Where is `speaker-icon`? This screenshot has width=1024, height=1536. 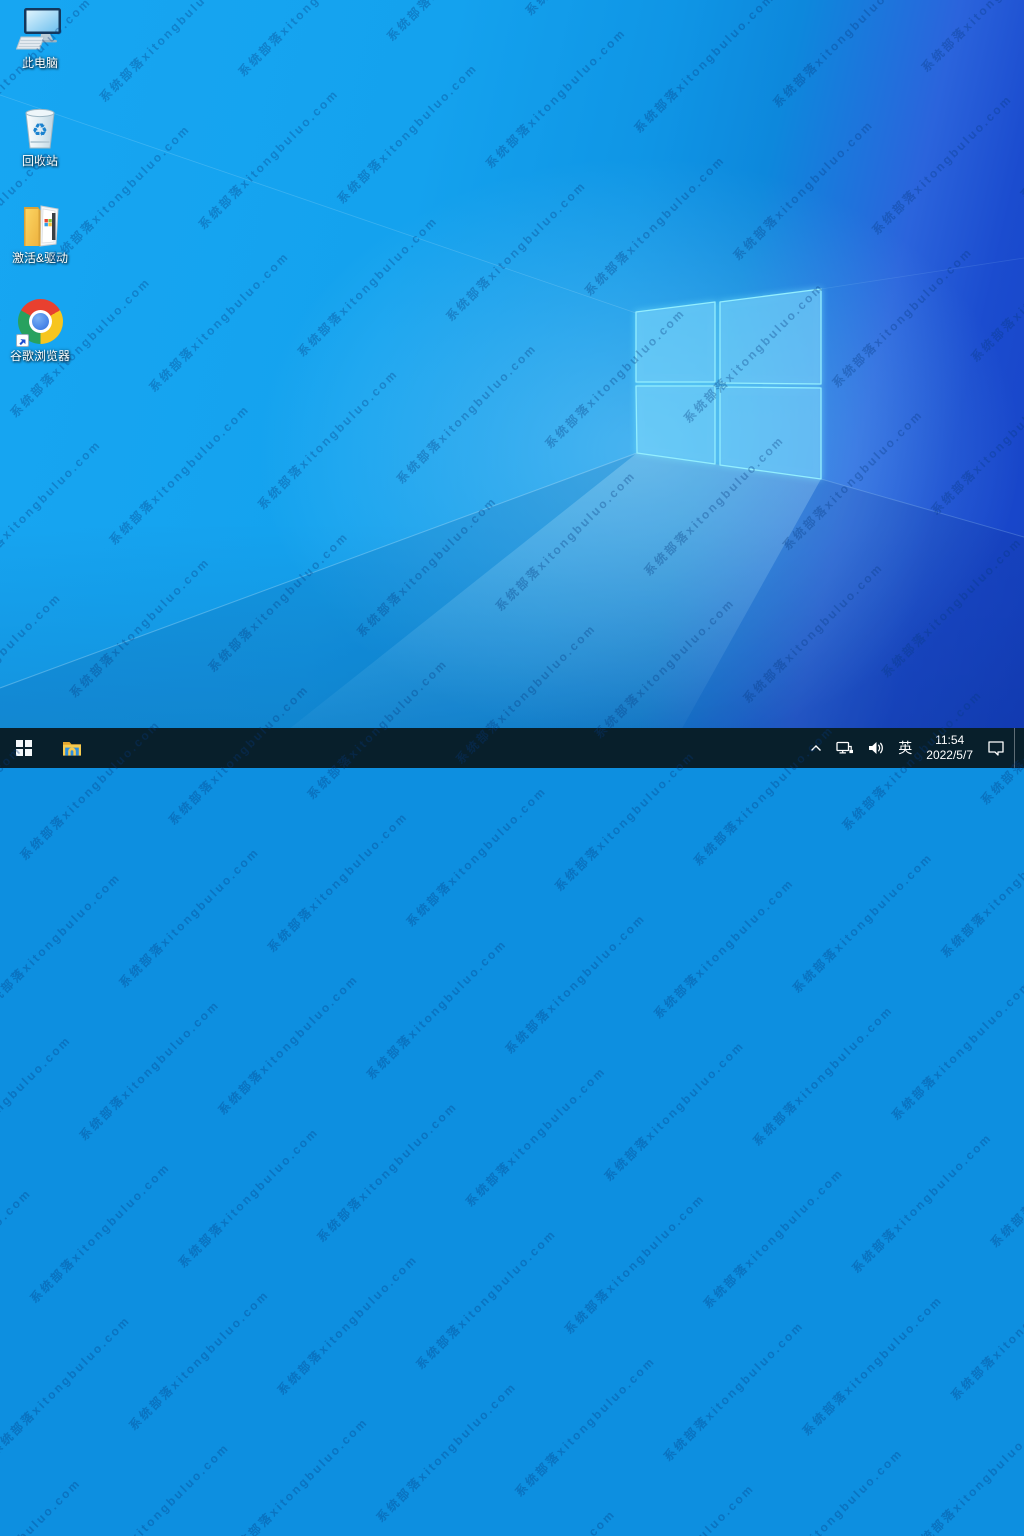 speaker-icon is located at coordinates (876, 748).